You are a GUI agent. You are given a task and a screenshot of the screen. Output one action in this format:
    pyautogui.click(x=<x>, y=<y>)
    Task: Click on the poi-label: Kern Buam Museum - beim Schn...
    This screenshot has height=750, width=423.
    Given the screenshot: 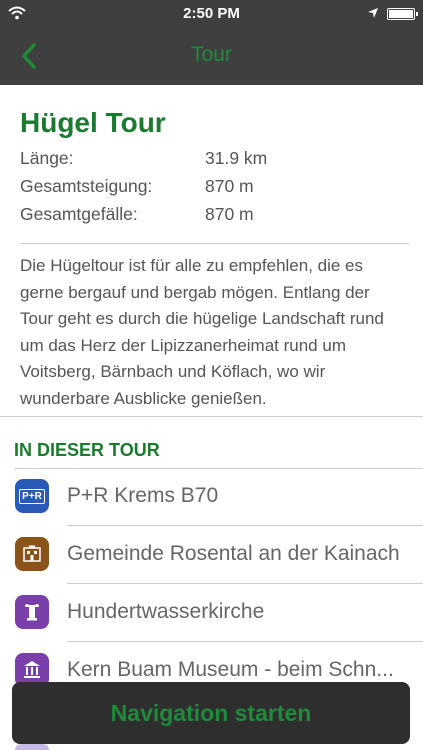 What is the action you would take?
    pyautogui.click(x=230, y=669)
    